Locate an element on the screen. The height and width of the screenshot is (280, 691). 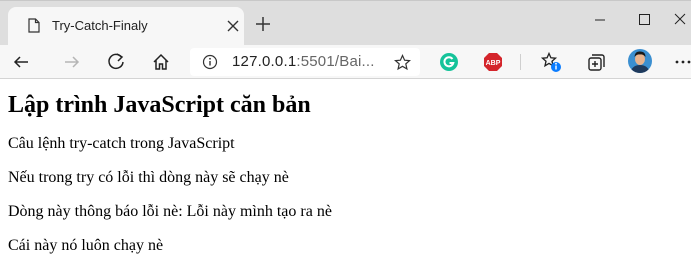
tab-title: Try-Catch-Finaly is located at coordinates (100, 25).